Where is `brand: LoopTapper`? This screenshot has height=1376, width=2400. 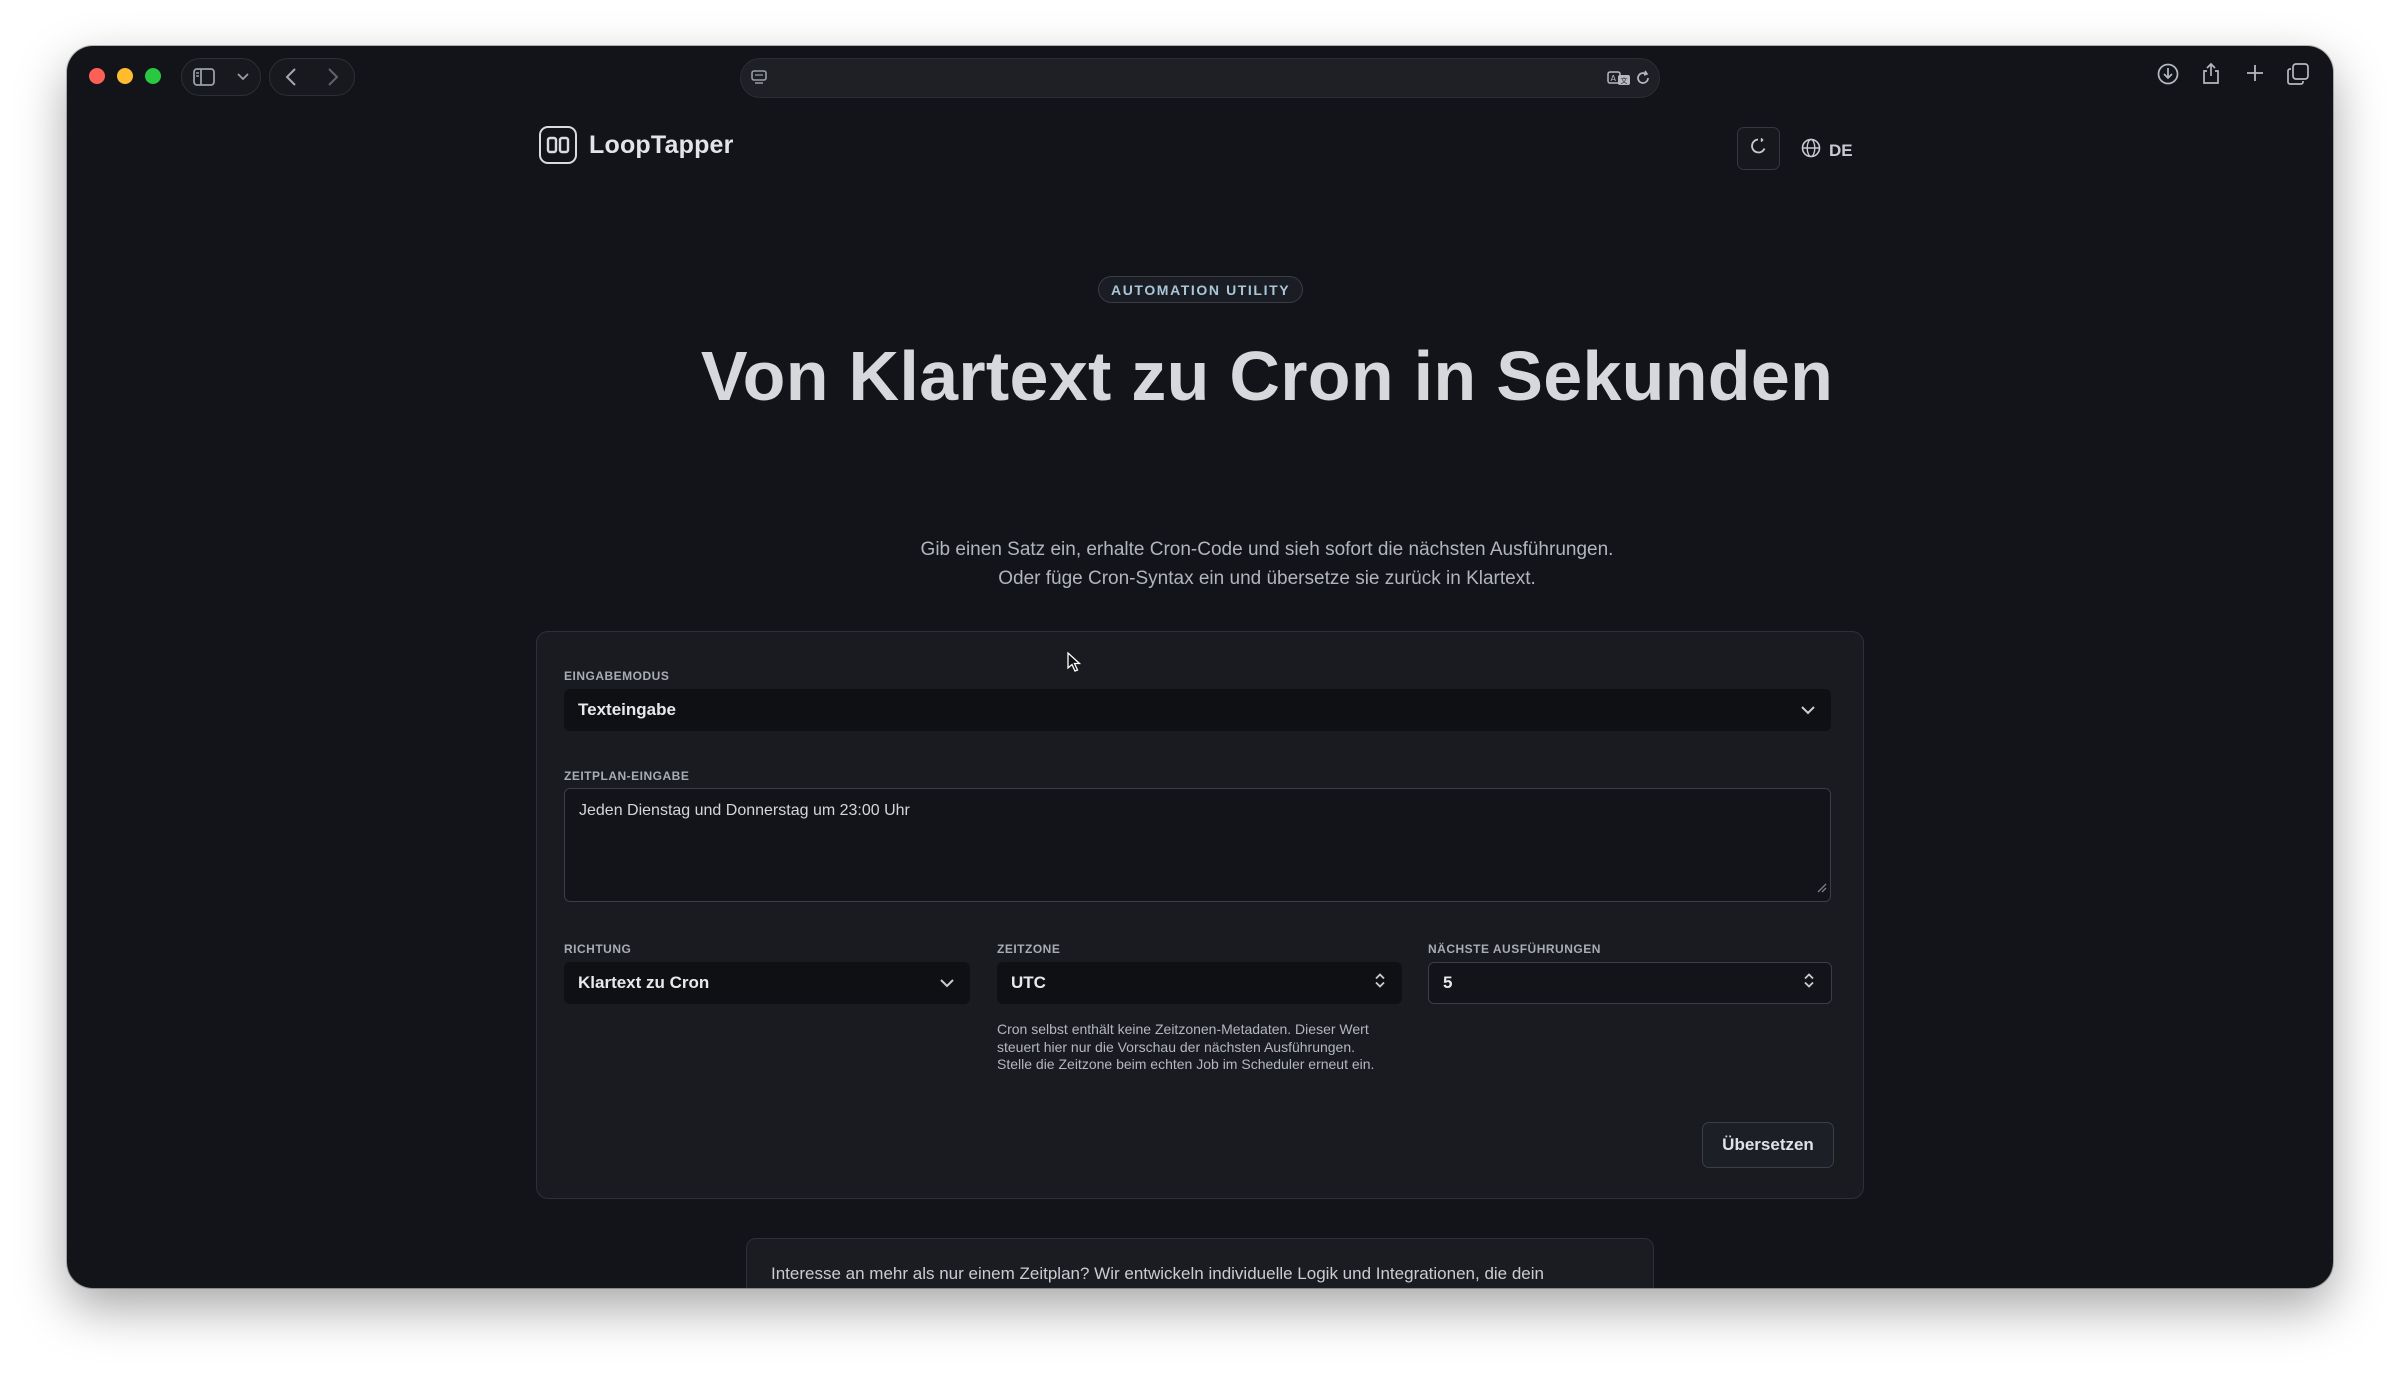
brand: LoopTapper is located at coordinates (636, 145).